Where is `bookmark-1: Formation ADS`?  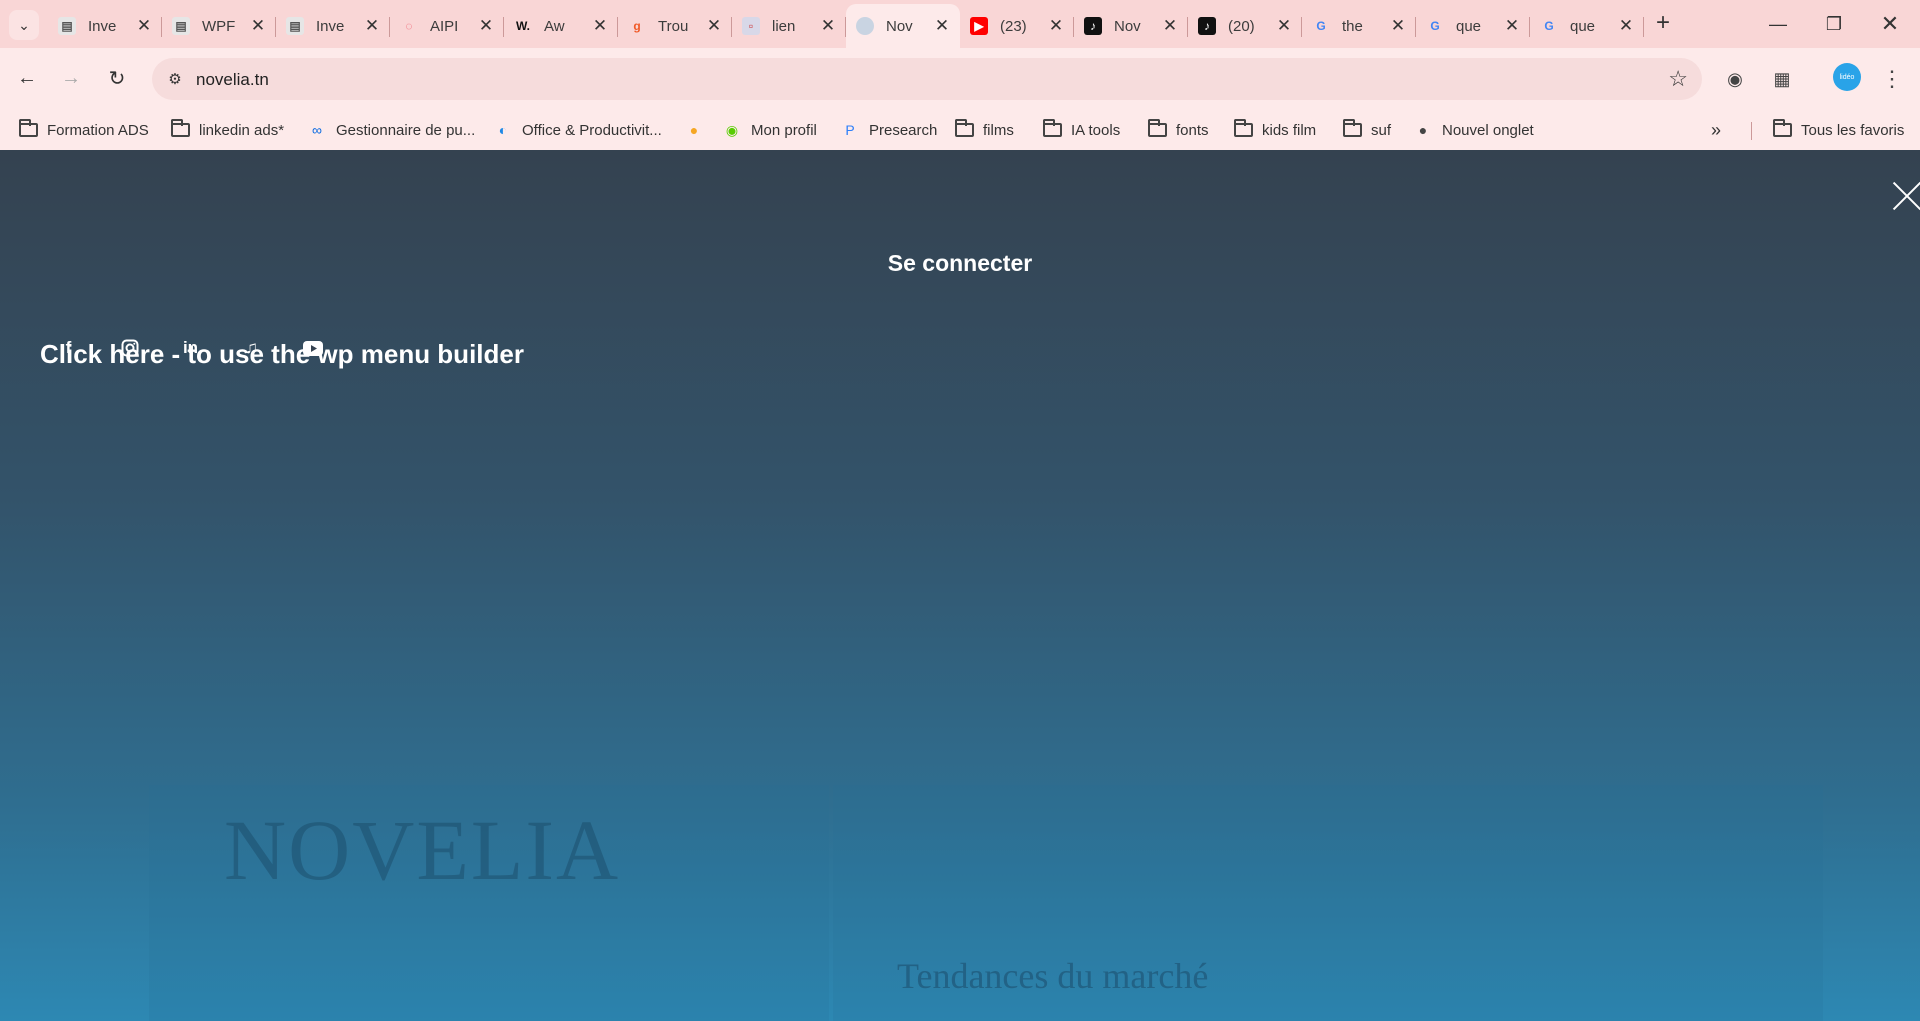 bookmark-1: Formation ADS is located at coordinates (83, 130).